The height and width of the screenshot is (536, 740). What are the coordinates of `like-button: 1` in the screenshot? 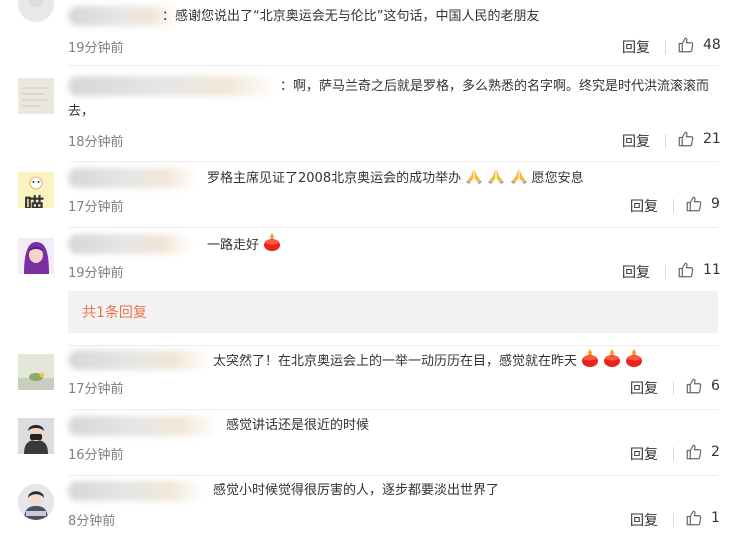 It's located at (702, 518).